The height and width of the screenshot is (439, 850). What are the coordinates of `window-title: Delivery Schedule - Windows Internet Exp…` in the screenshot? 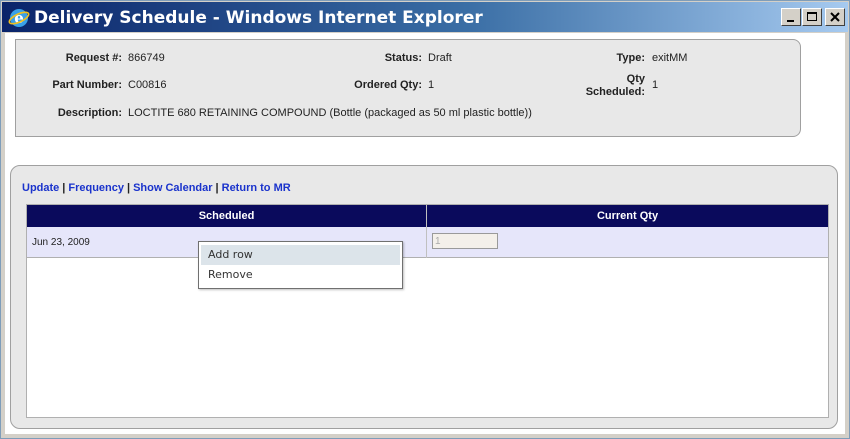 It's located at (258, 18).